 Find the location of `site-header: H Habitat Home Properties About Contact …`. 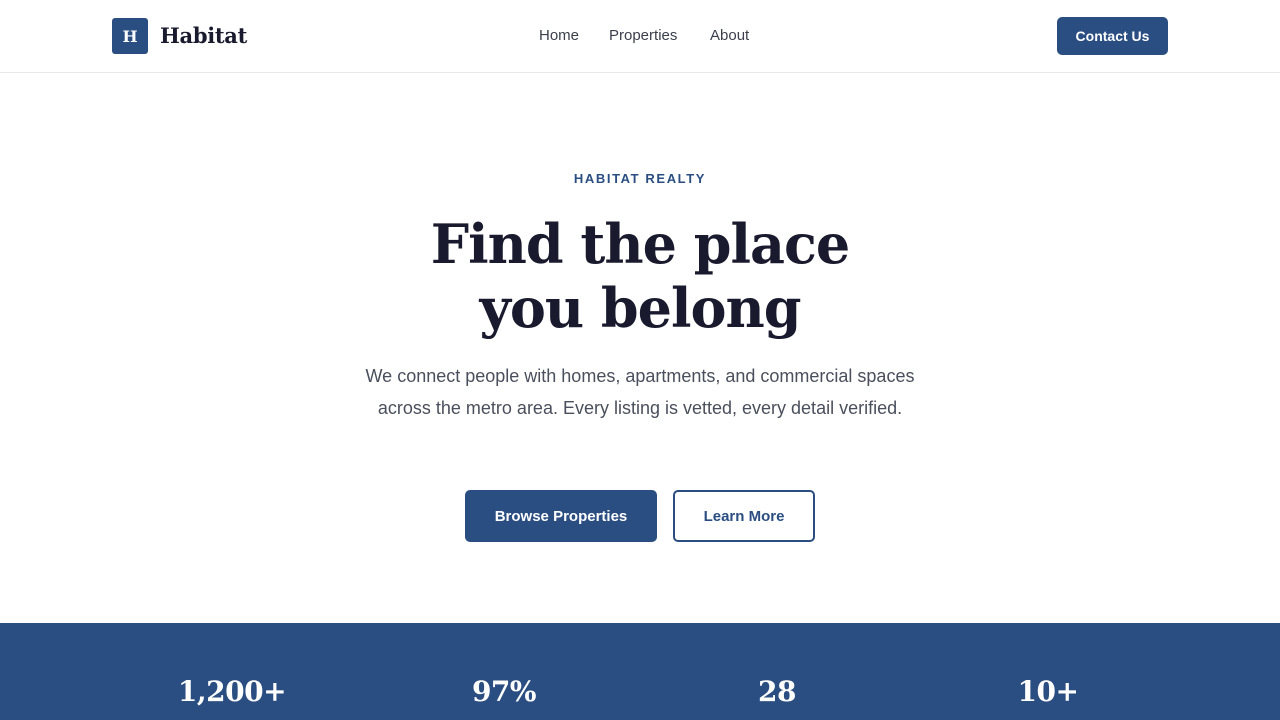

site-header: H Habitat Home Properties About Contact … is located at coordinates (640, 36).